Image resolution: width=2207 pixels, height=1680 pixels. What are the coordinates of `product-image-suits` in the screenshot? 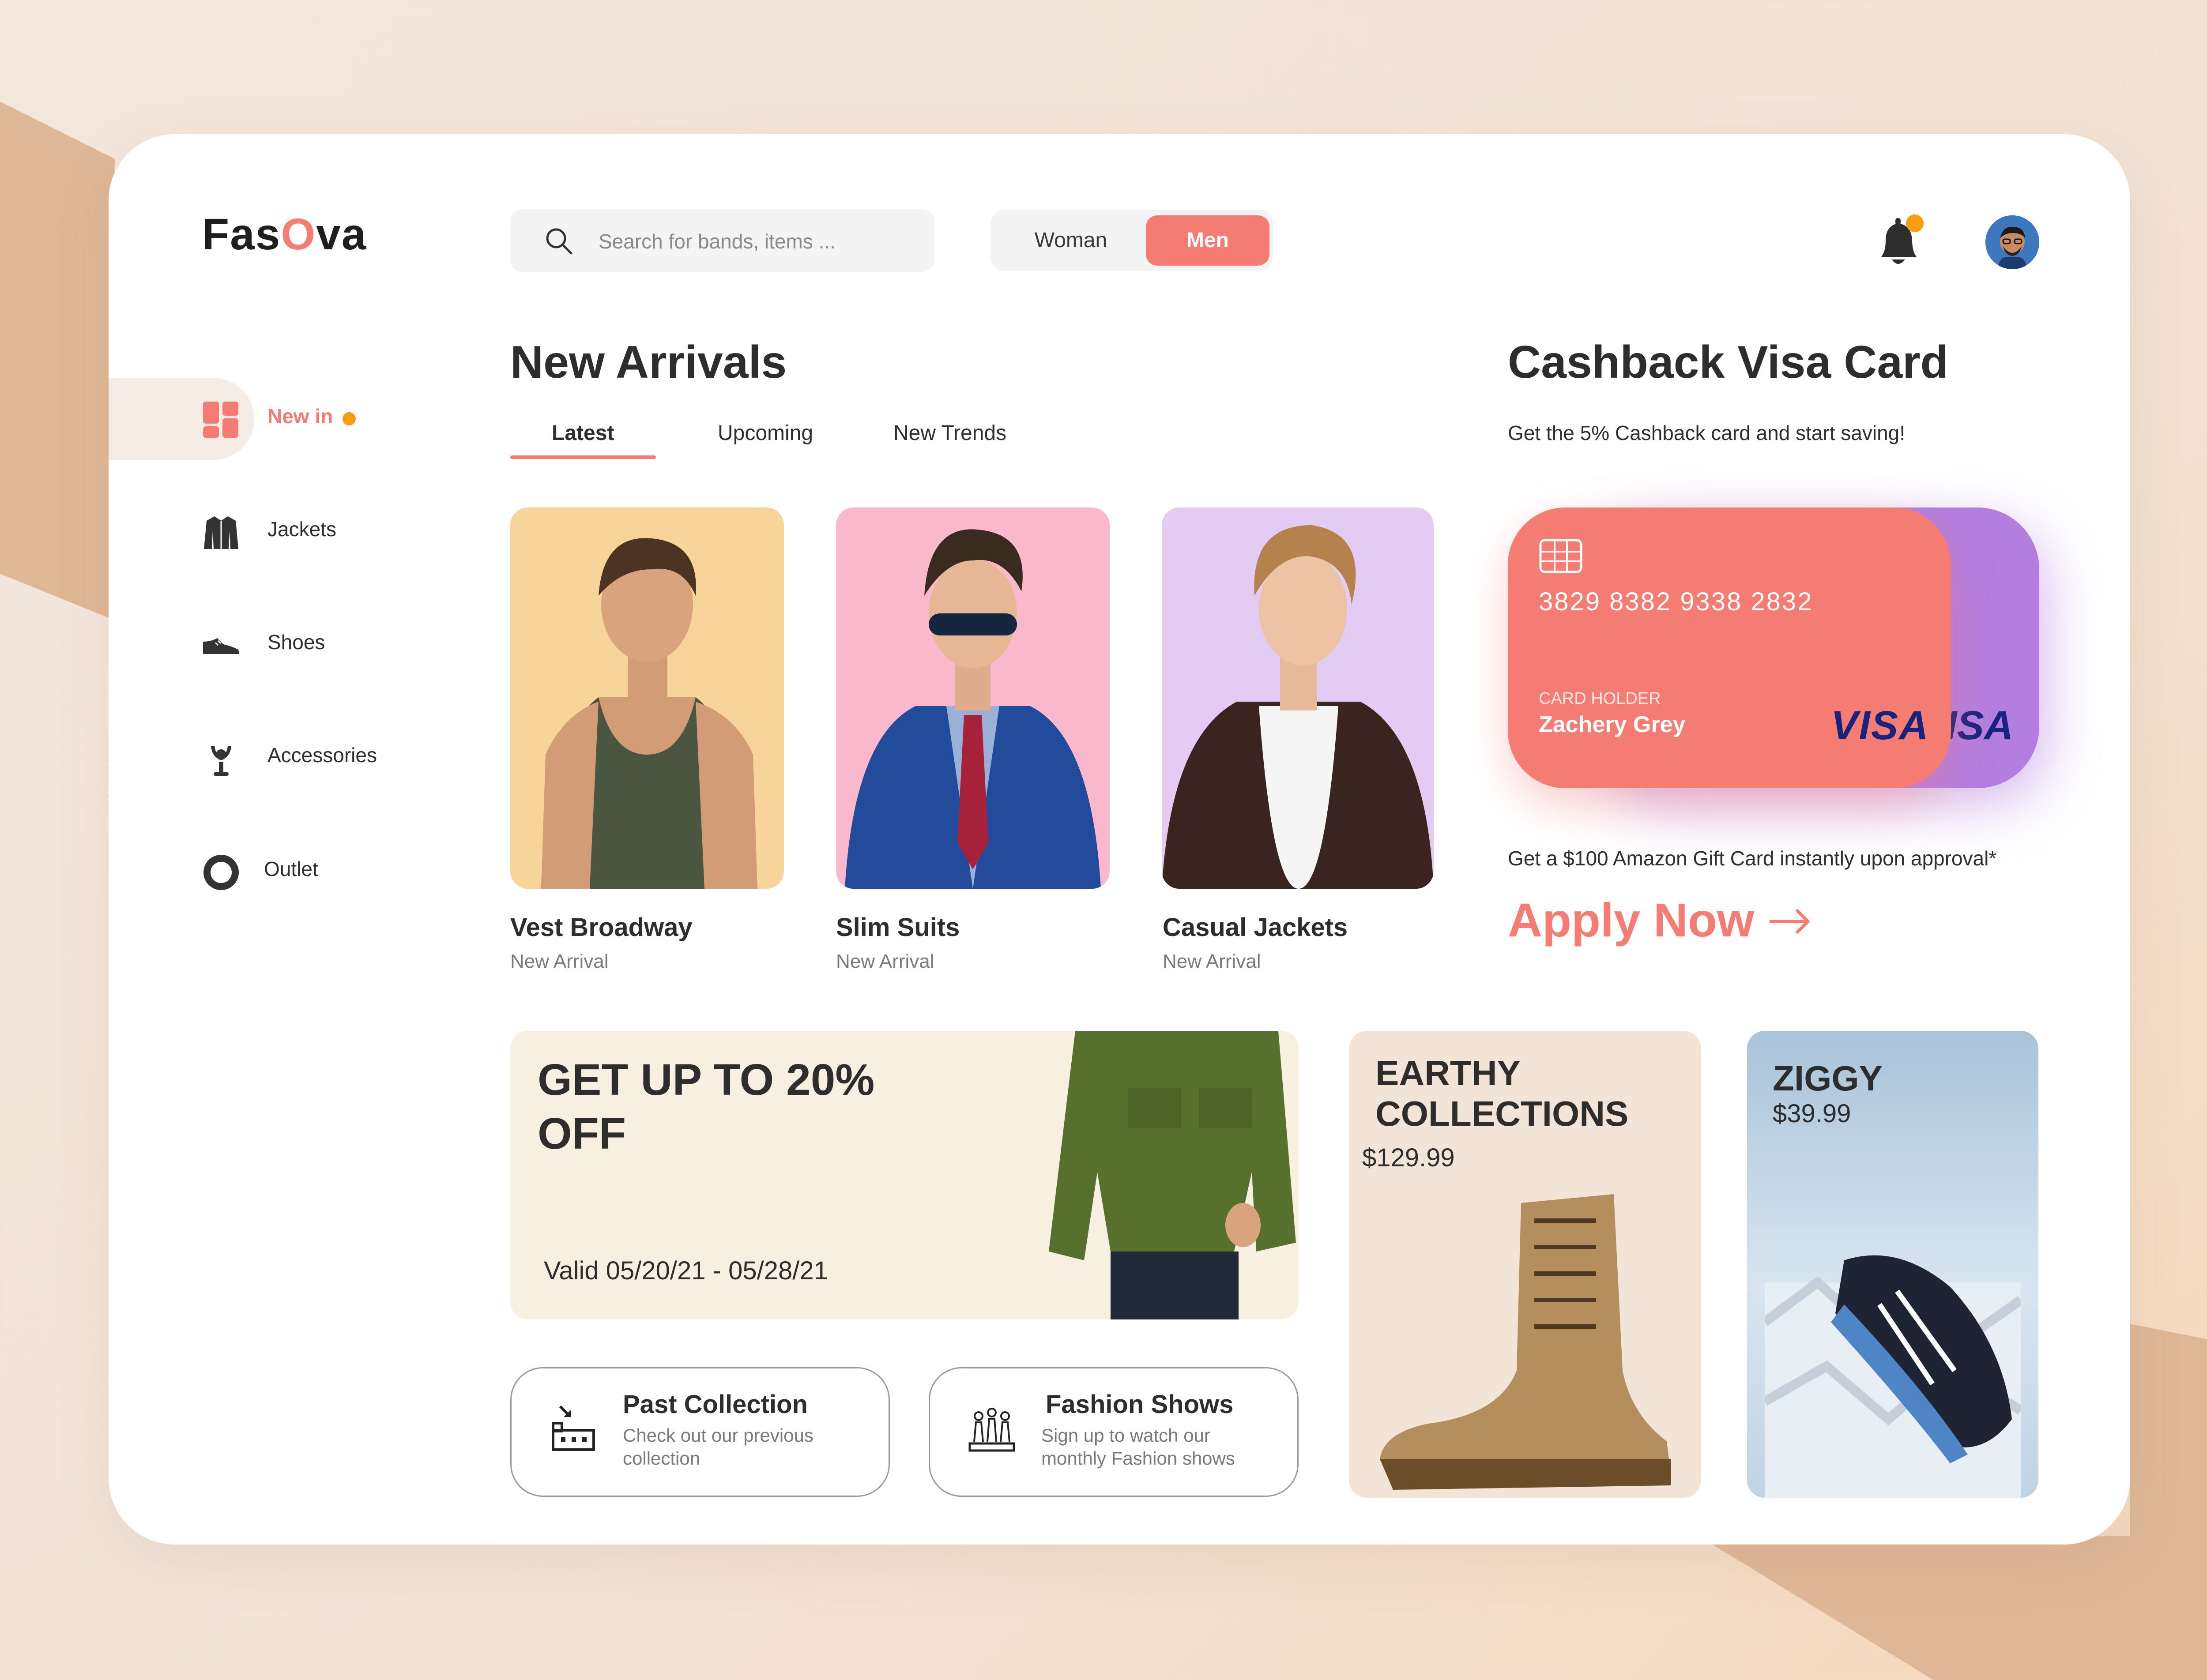 It's located at (973, 709).